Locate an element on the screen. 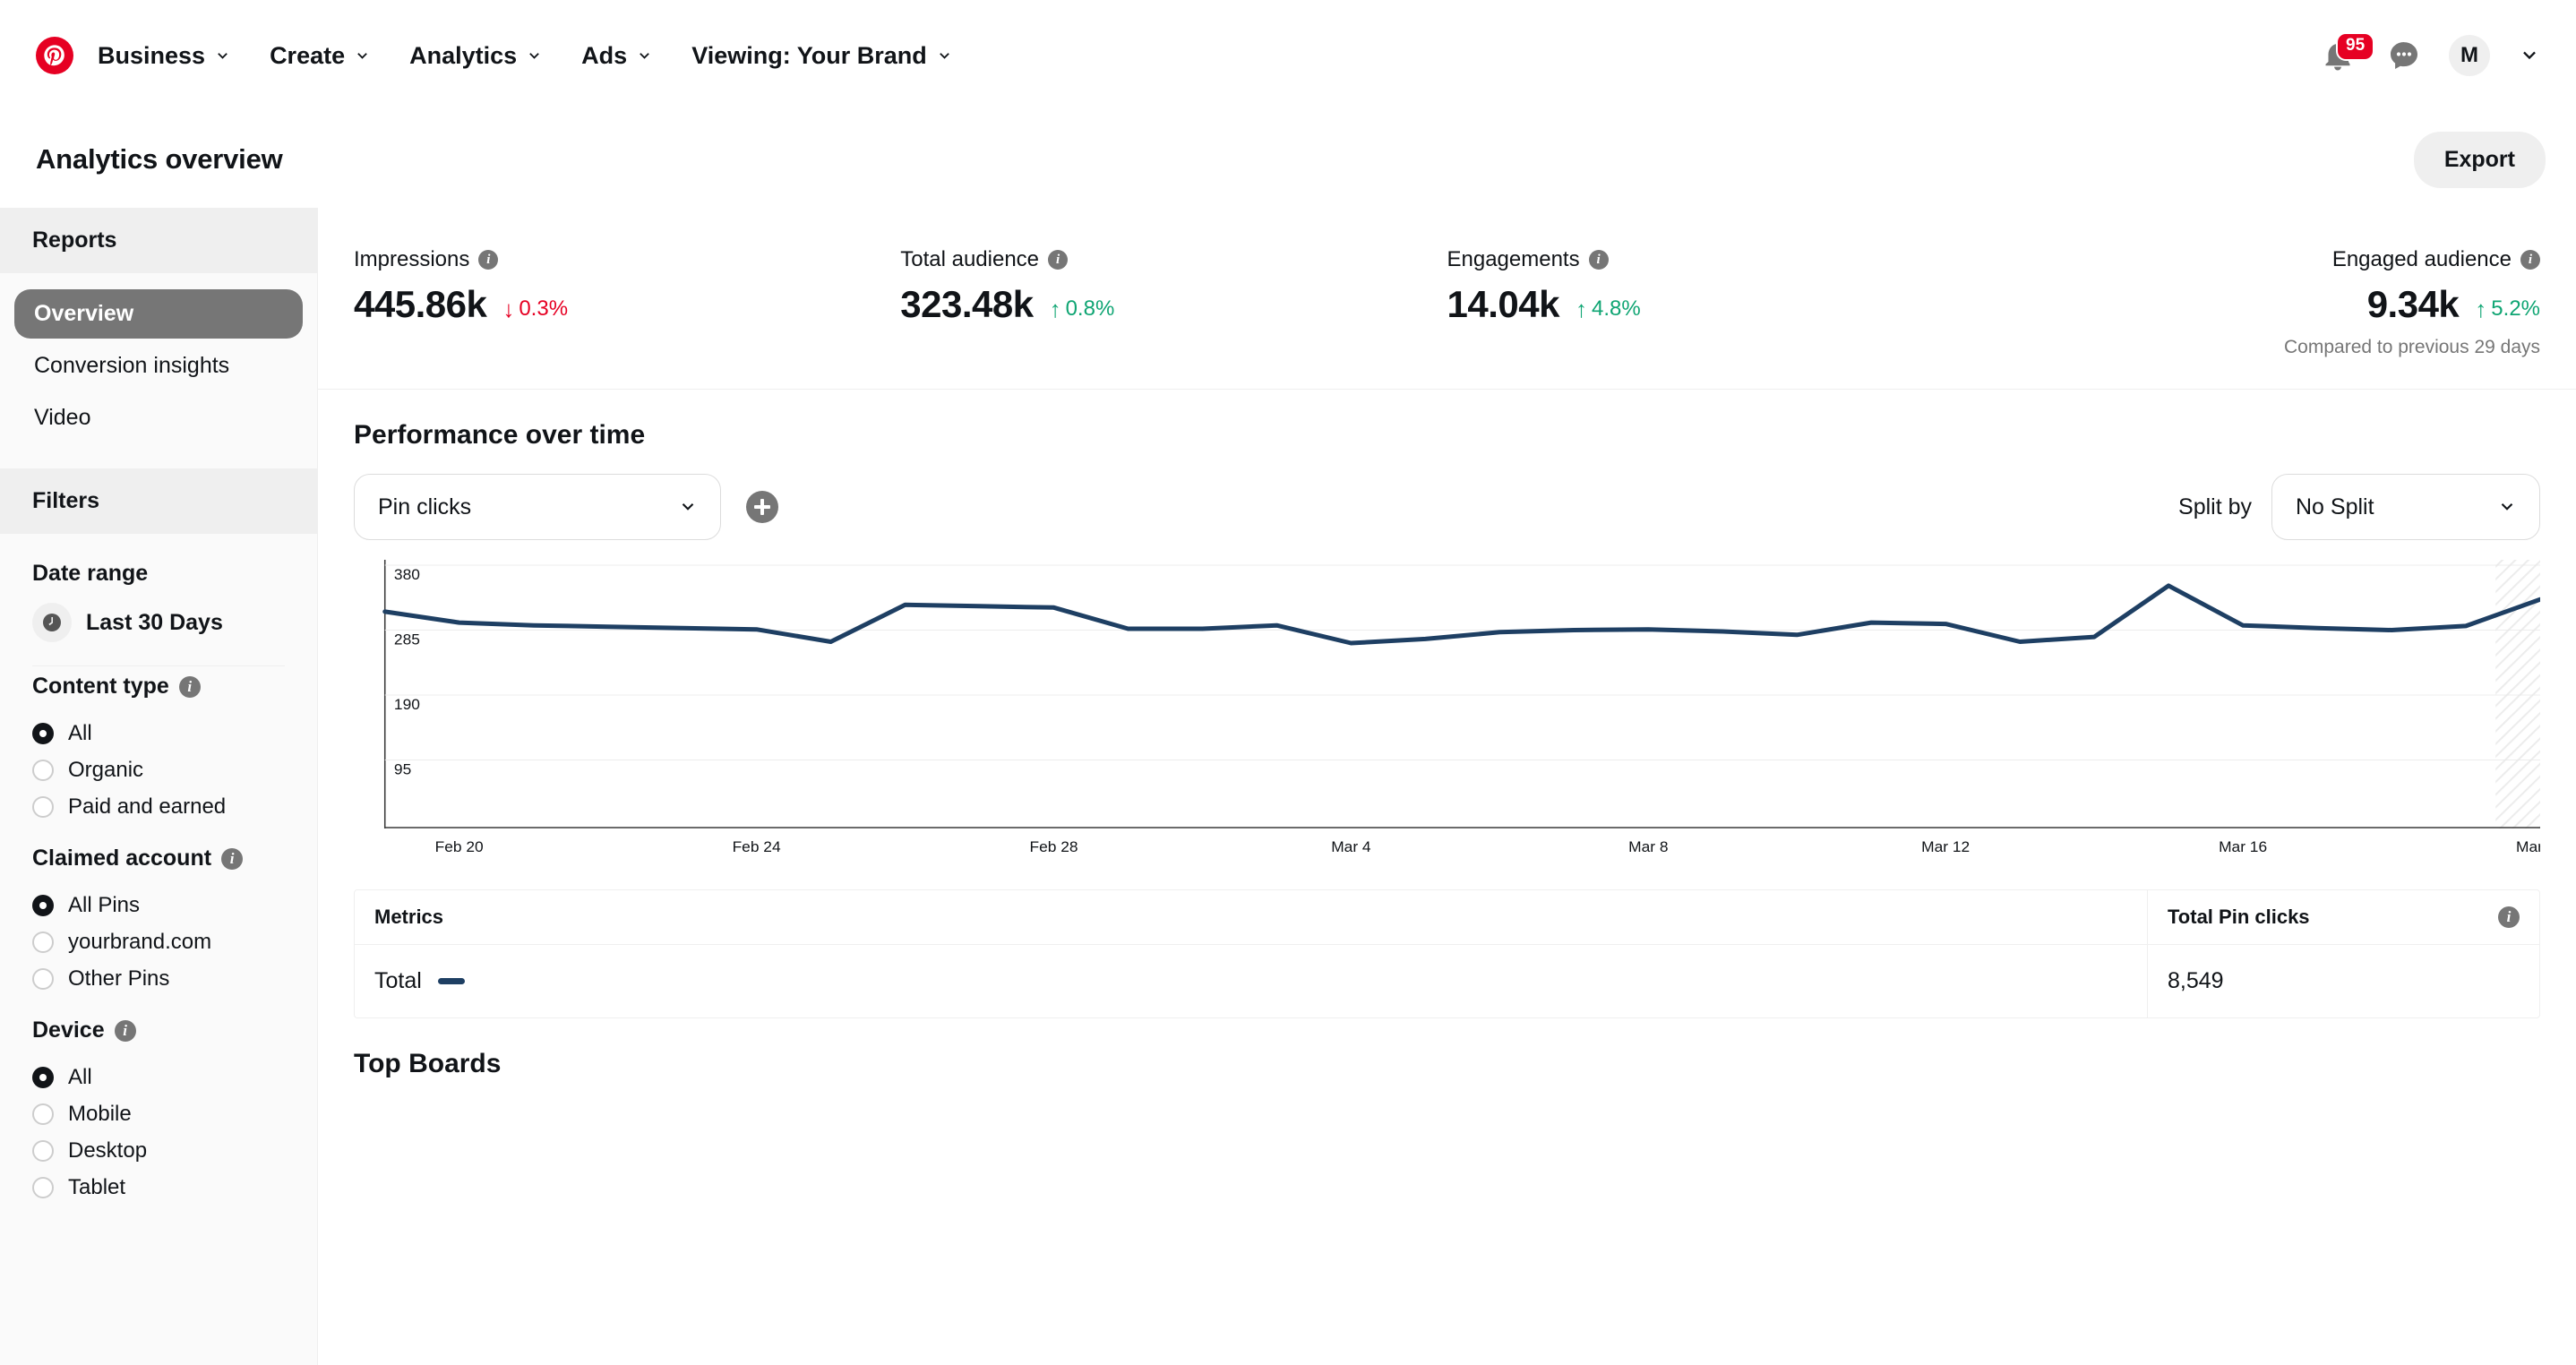 The width and height of the screenshot is (2576, 1365). svg-text: Feb 24 is located at coordinates (757, 846).